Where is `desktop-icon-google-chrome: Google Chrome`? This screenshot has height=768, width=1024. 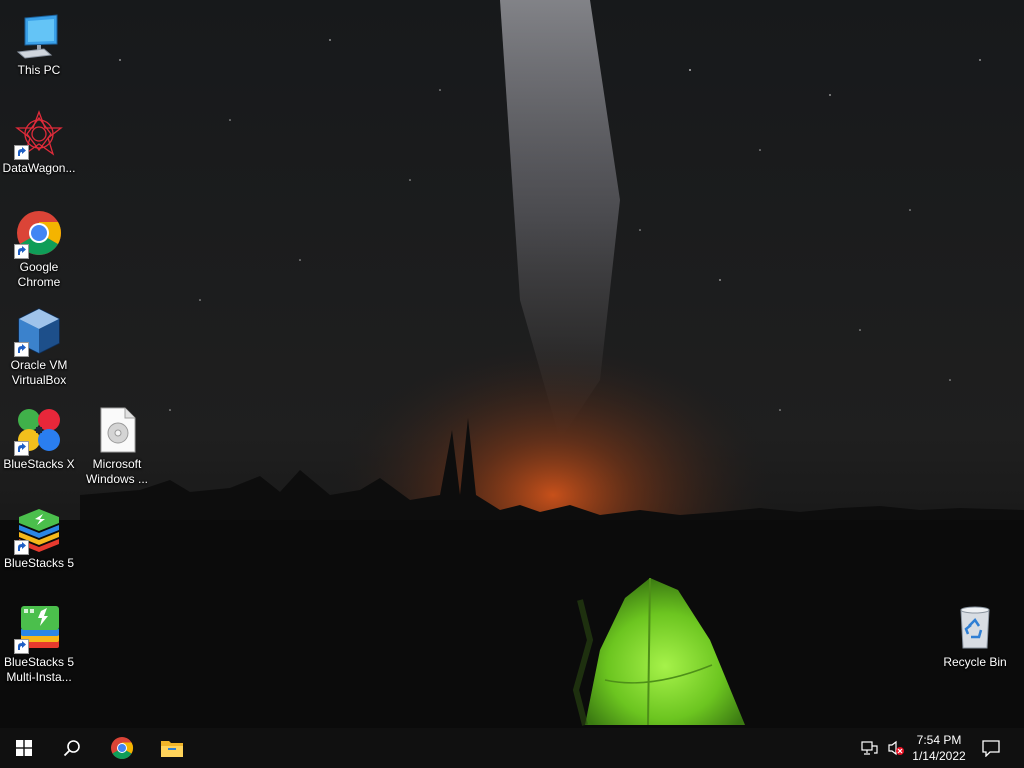
desktop-icon-google-chrome: Google Chrome is located at coordinates (39, 251).